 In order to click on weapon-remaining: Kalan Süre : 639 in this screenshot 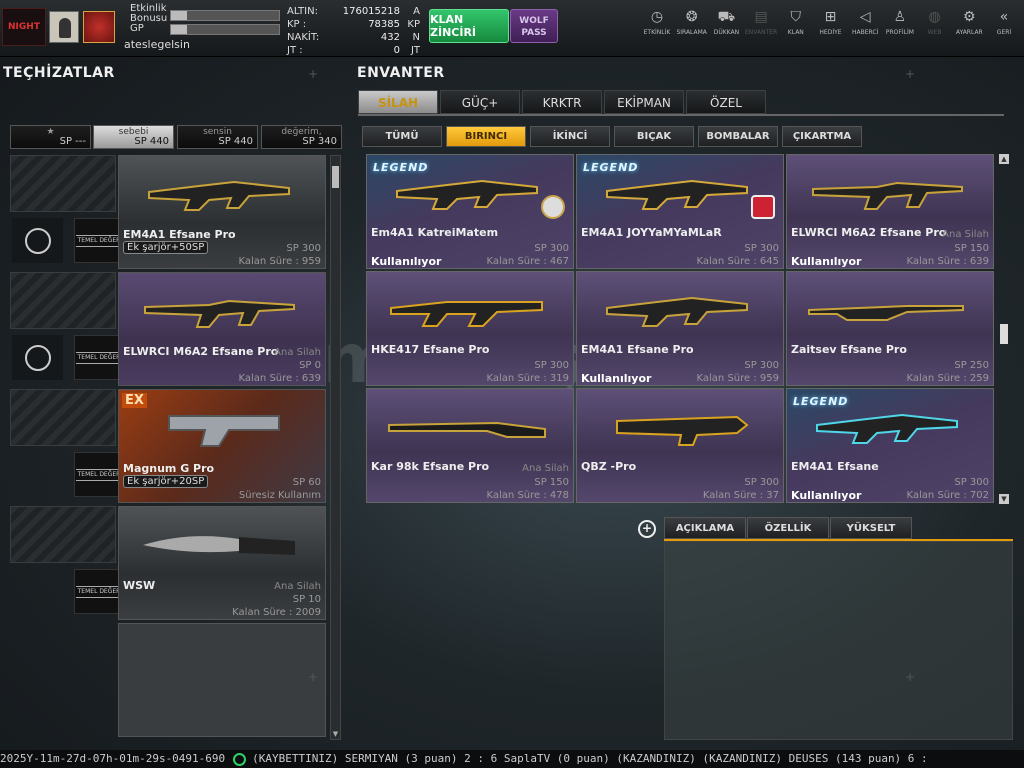, I will do `click(279, 378)`.